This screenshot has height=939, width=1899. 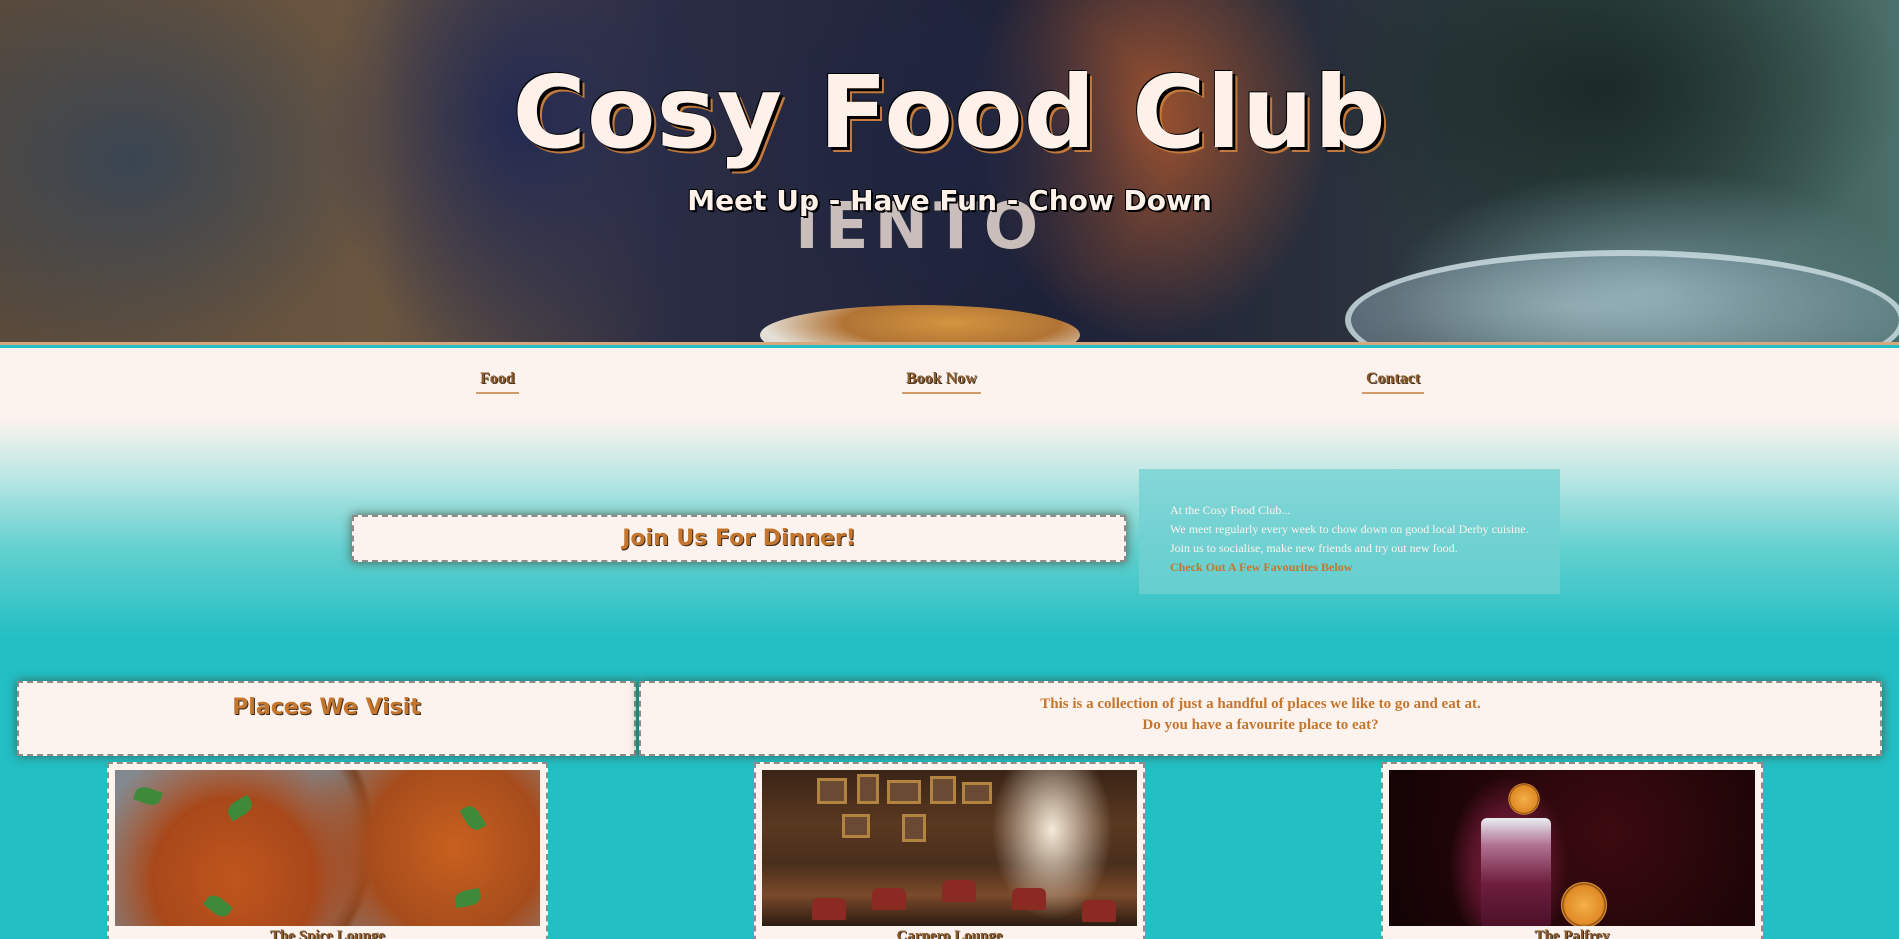 I want to click on nav-link-food: Food, so click(x=497, y=382).